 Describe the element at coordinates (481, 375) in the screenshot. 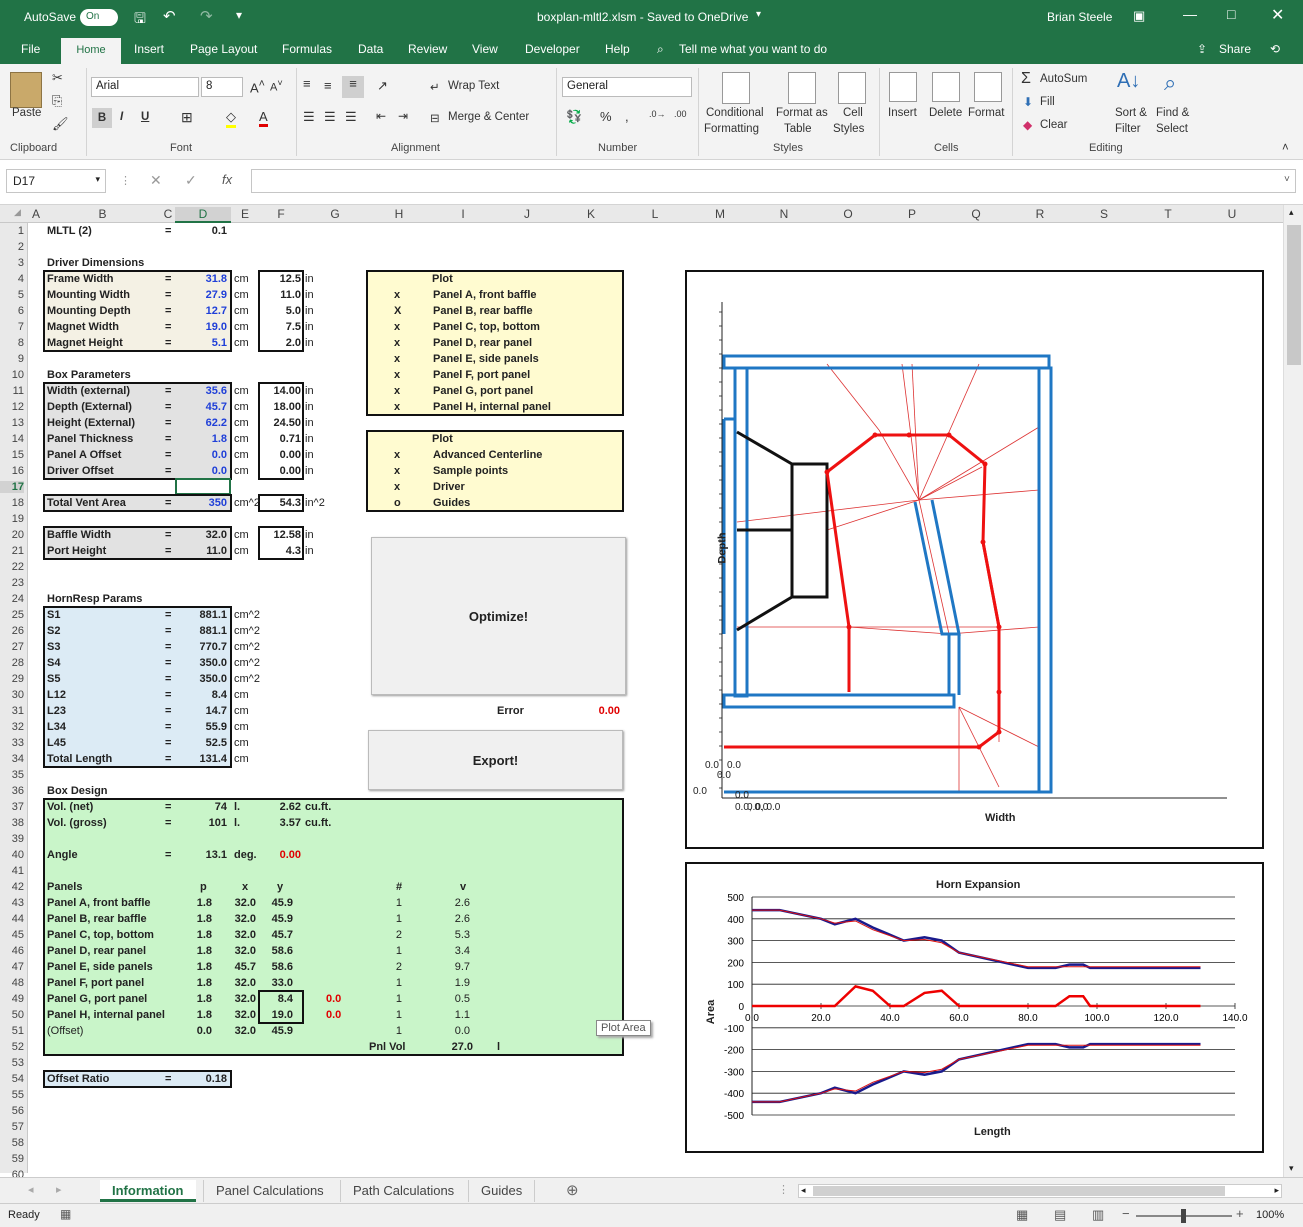

I see `plot-panel-label: Panel F, port panel` at that location.